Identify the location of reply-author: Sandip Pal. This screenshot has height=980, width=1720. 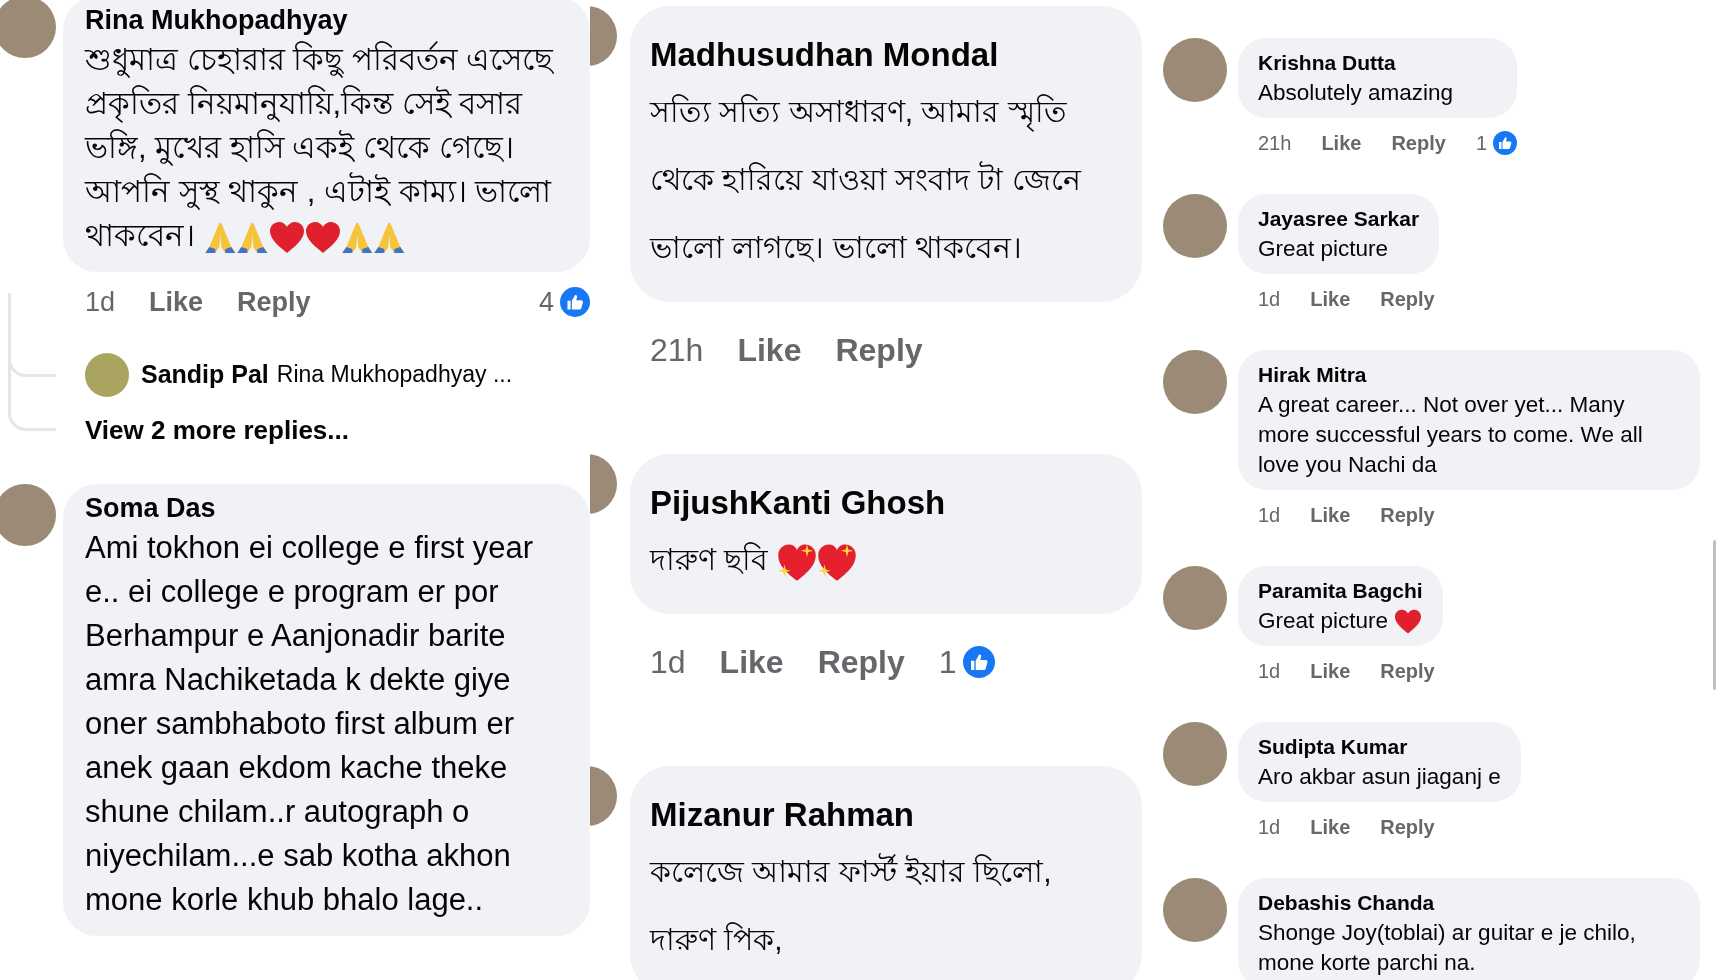
(205, 374).